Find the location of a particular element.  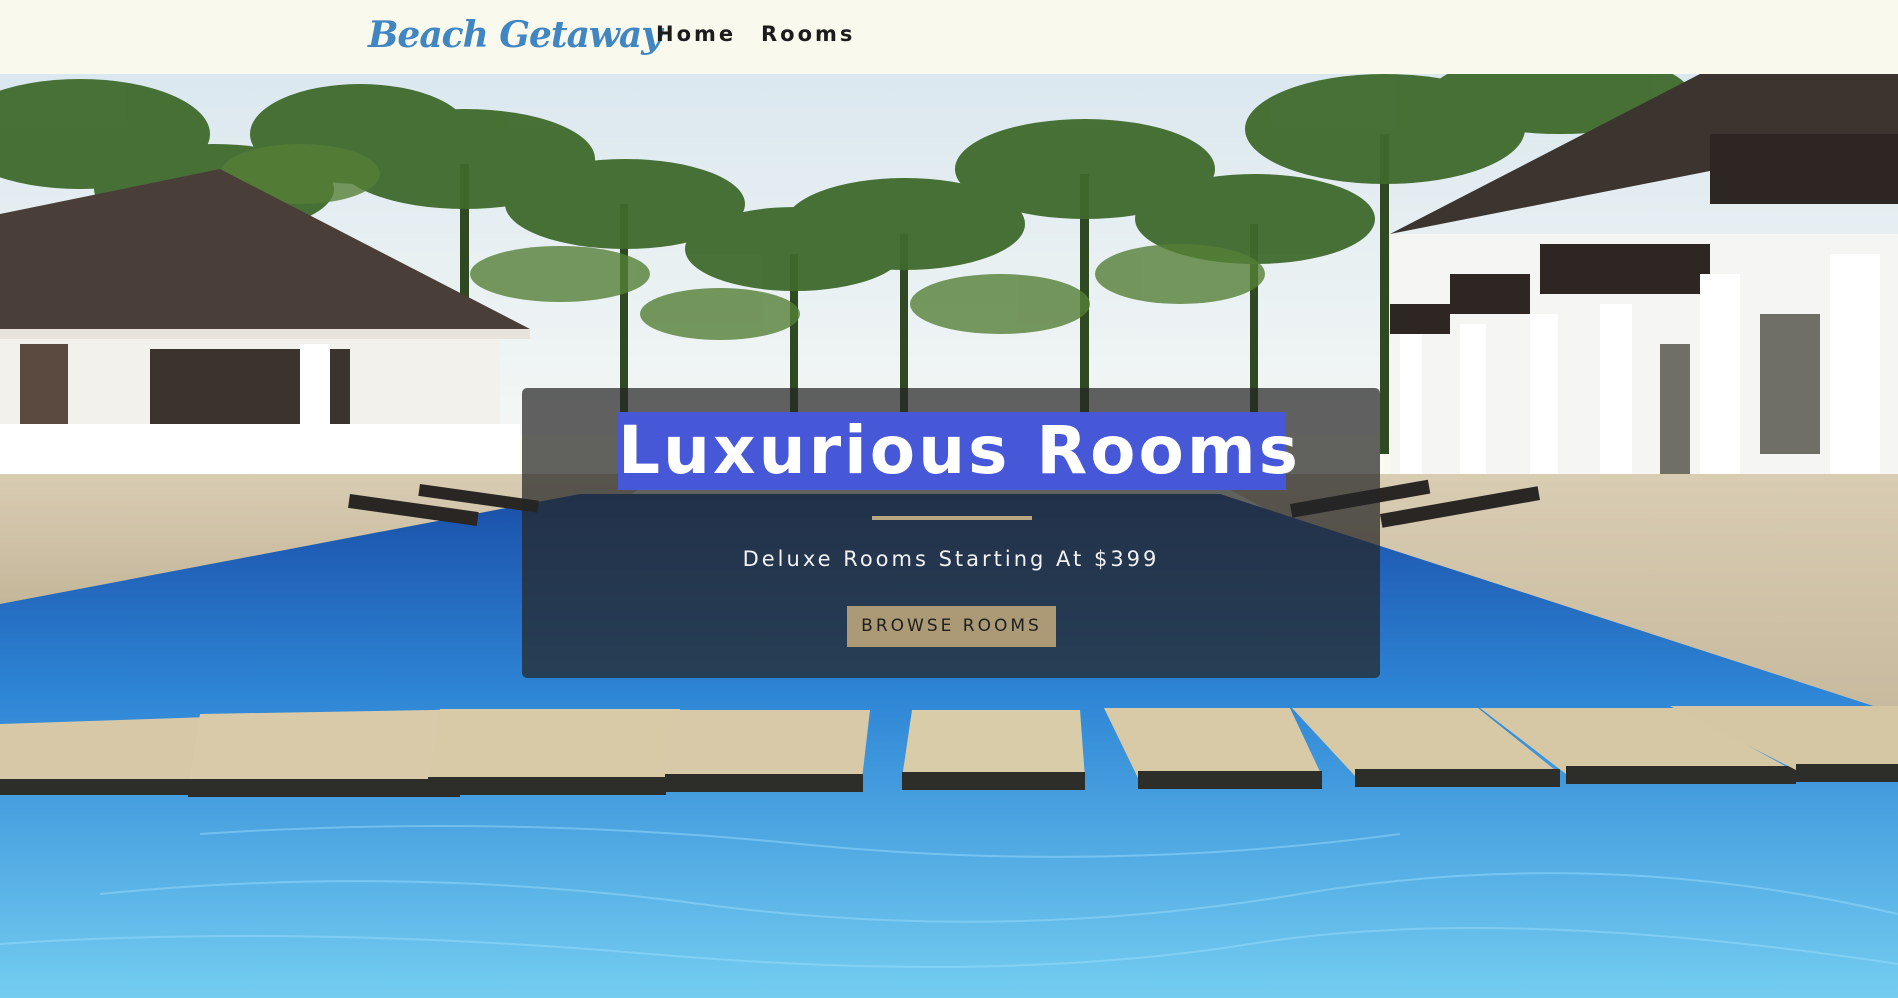

title-divider is located at coordinates (952, 518).